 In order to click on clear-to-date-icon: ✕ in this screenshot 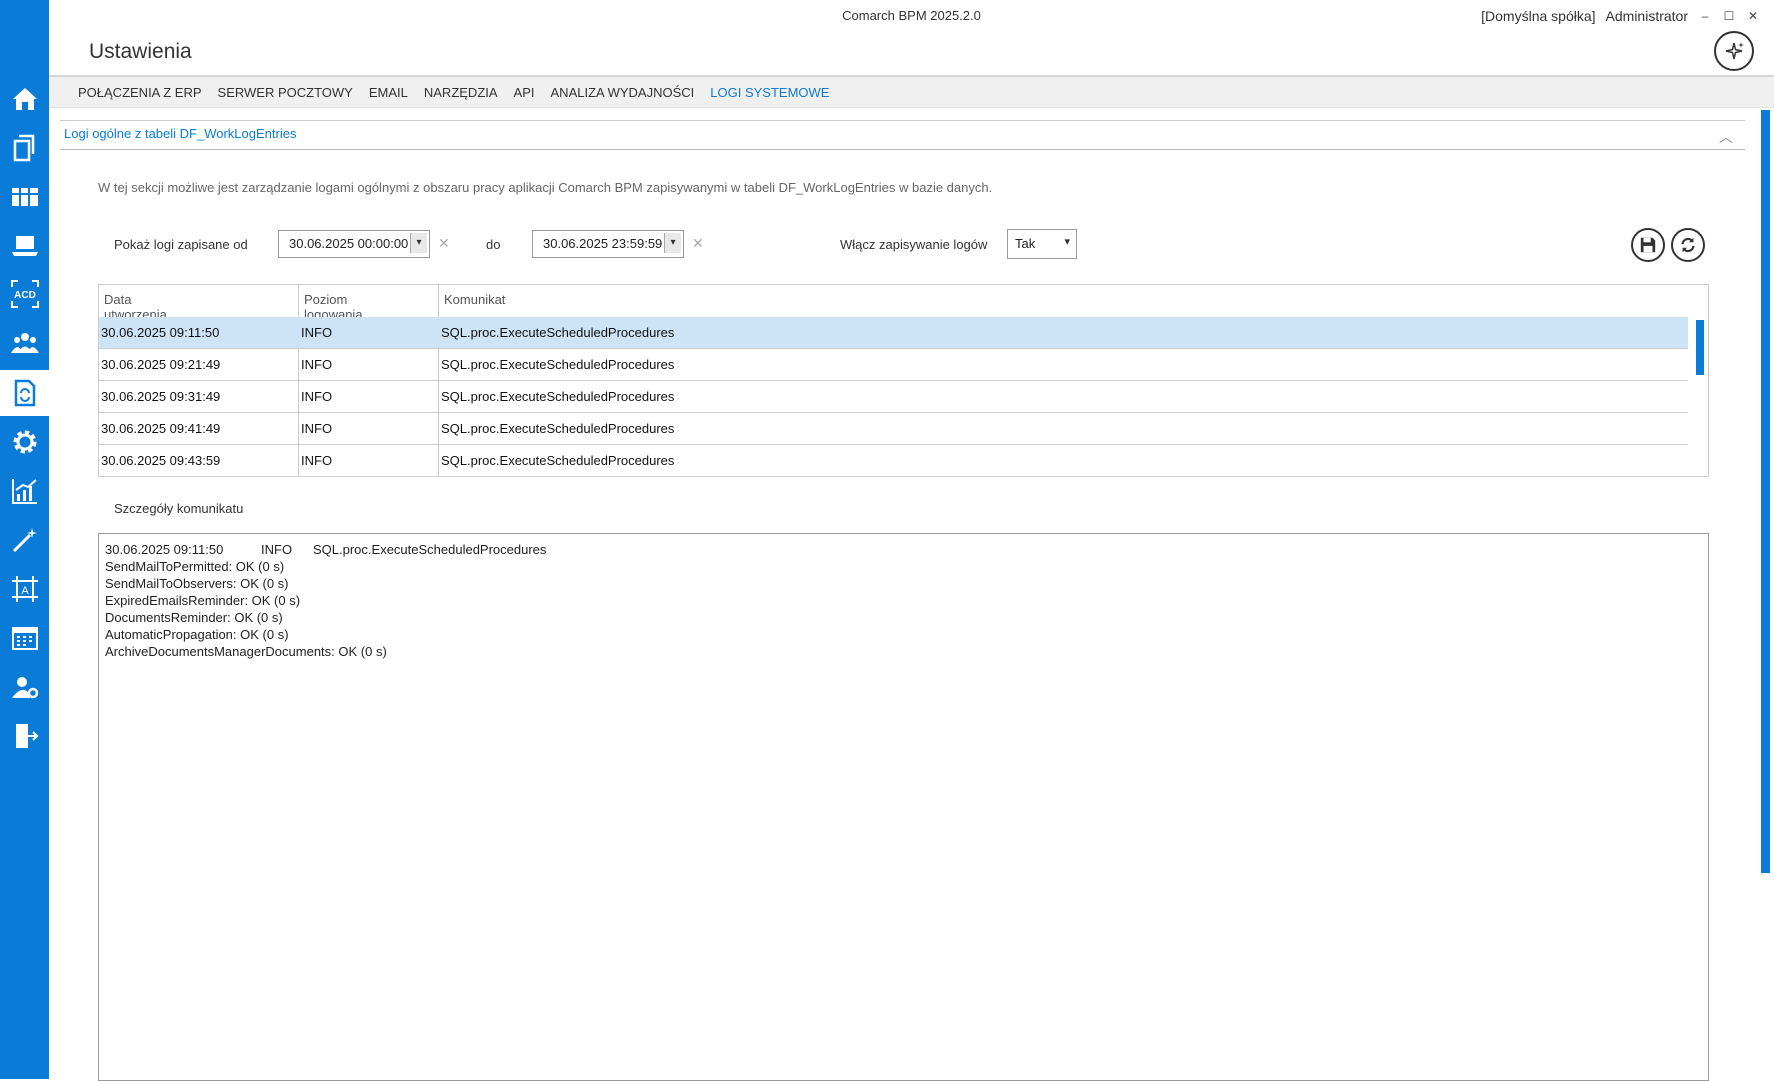, I will do `click(698, 243)`.